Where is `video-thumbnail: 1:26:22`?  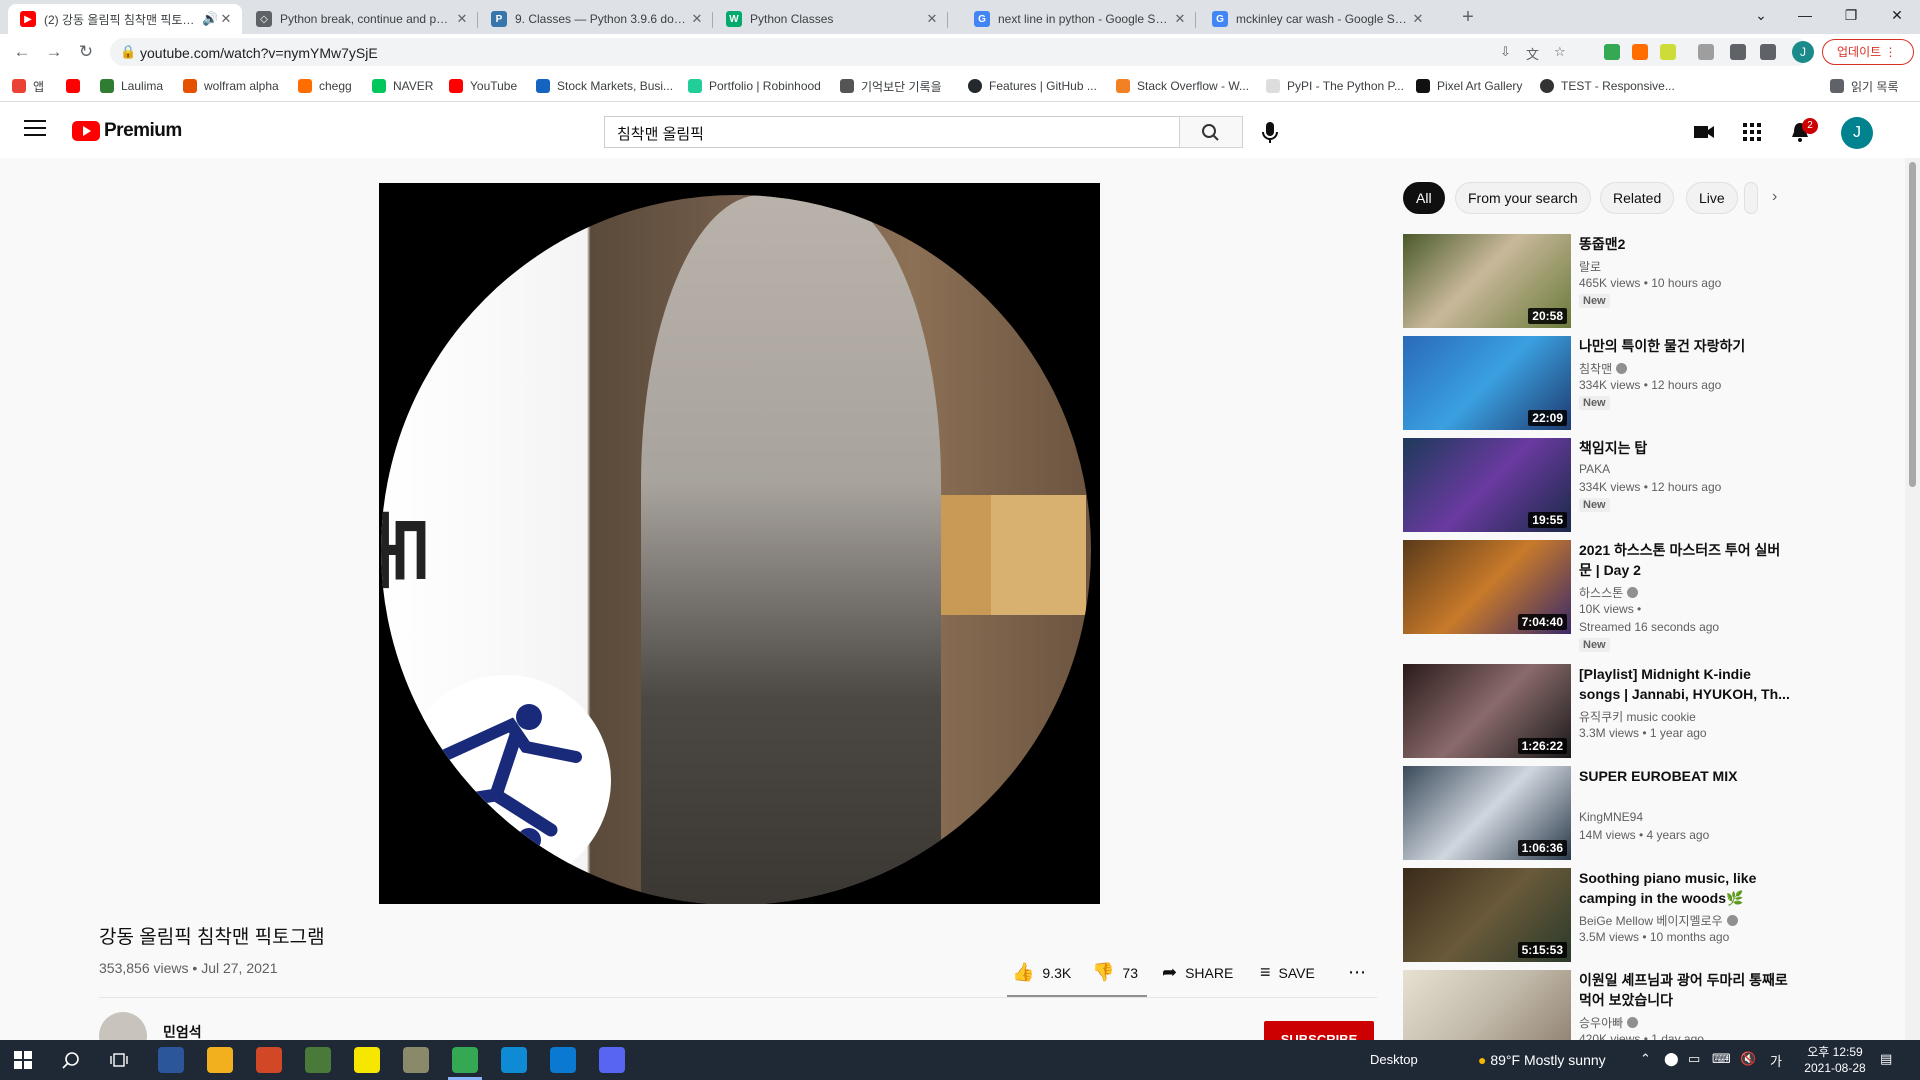 video-thumbnail: 1:26:22 is located at coordinates (1487, 711).